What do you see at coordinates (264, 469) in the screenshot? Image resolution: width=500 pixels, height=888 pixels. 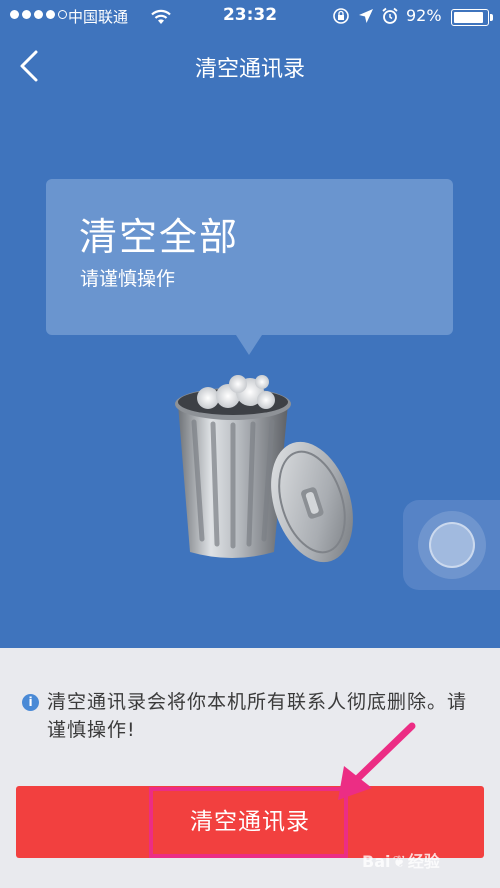 I see `trash-can-icon` at bounding box center [264, 469].